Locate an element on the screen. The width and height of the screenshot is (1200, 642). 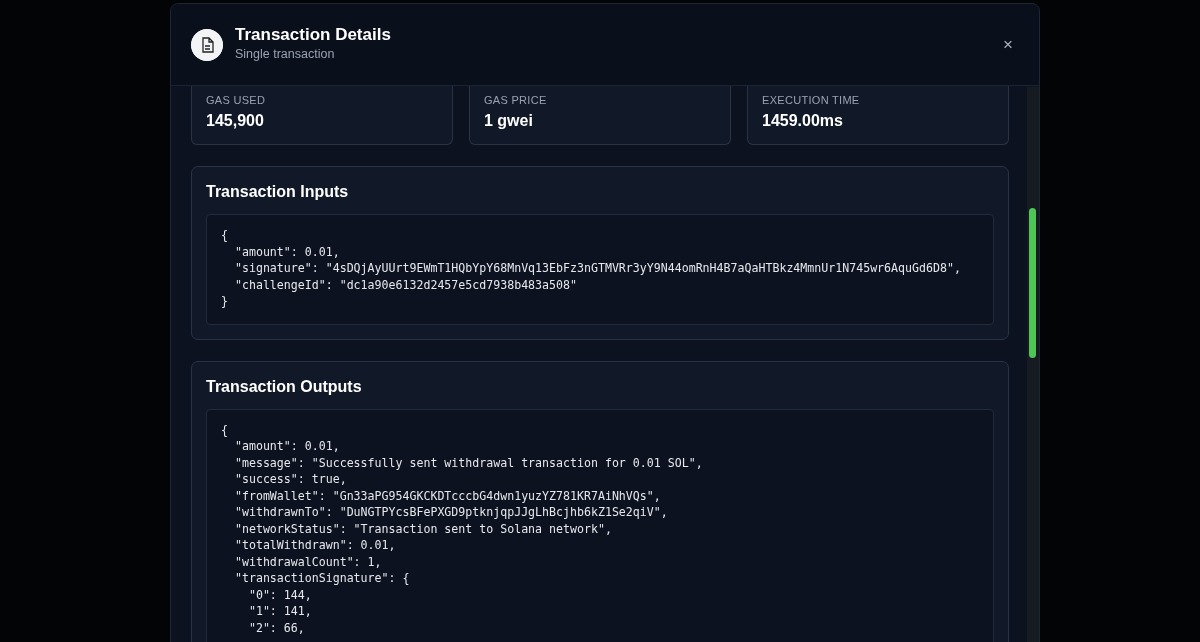
stat-value: 145,900 is located at coordinates (235, 120).